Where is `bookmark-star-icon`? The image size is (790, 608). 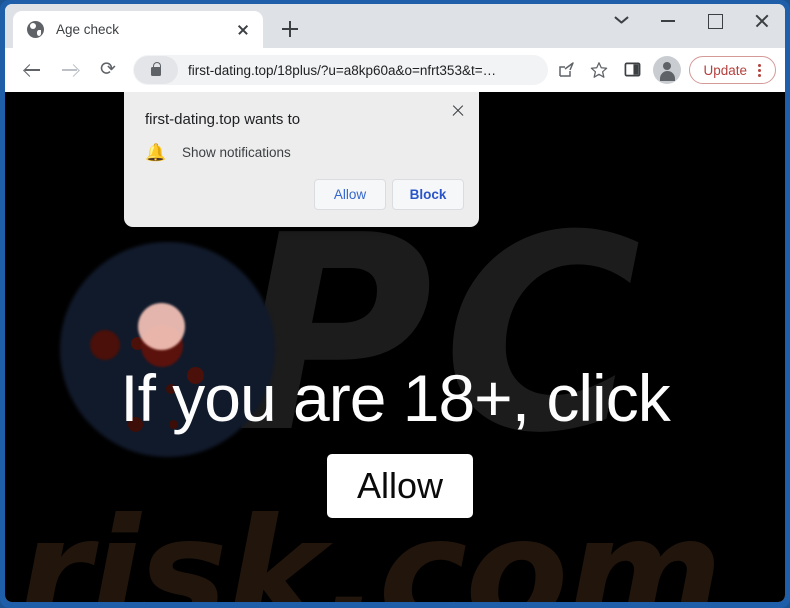 bookmark-star-icon is located at coordinates (599, 70).